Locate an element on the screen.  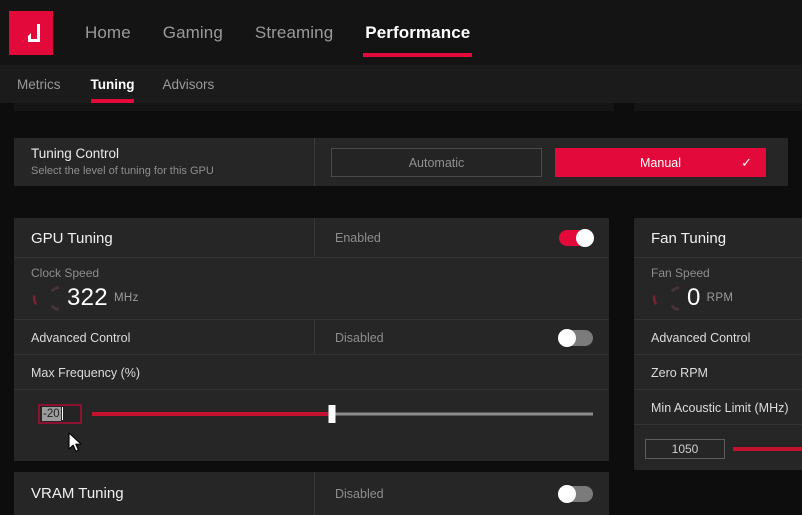
nav-item-performance-label: Performance is located at coordinates (418, 32).